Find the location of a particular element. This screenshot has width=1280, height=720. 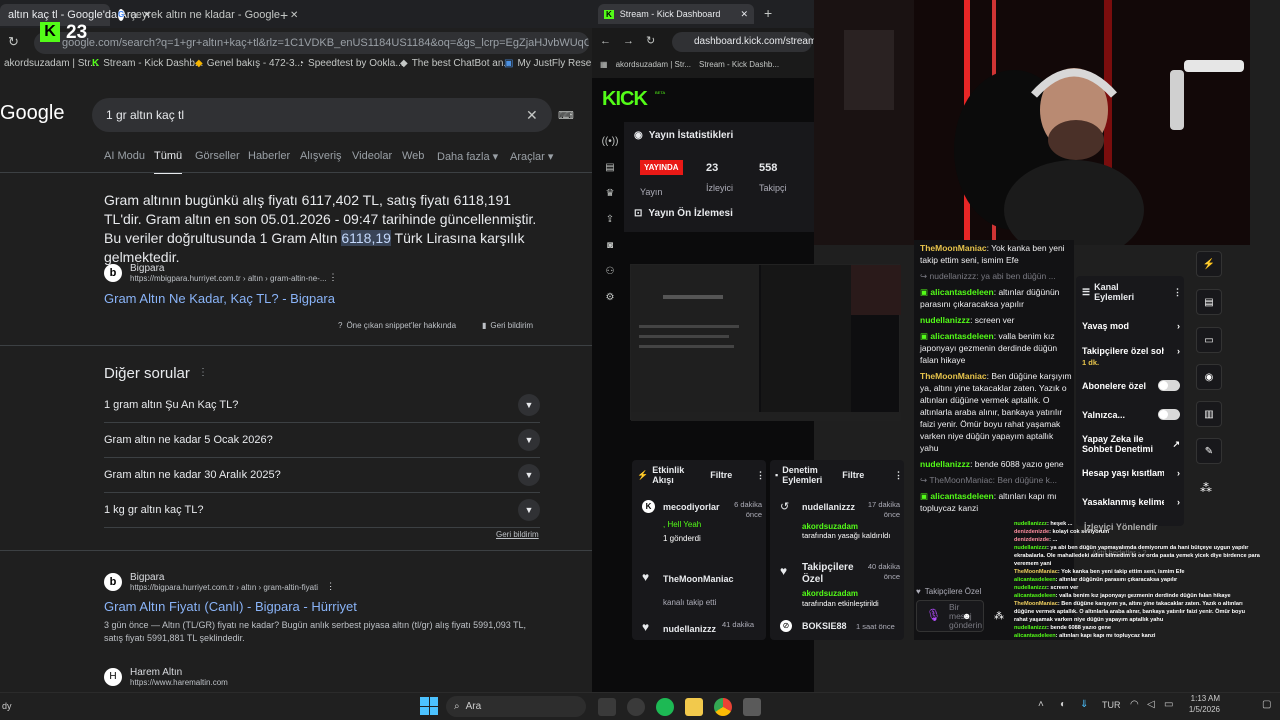

taskbar-search: ⌕ Ara is located at coordinates (516, 706).